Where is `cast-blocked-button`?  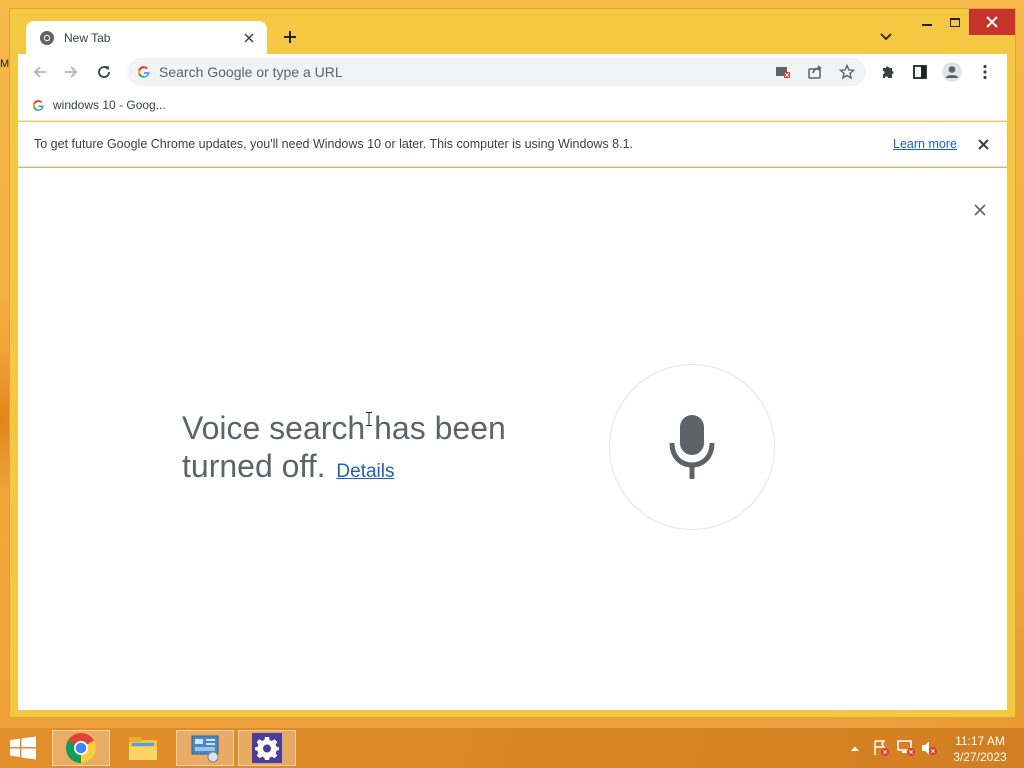
cast-blocked-button is located at coordinates (783, 72).